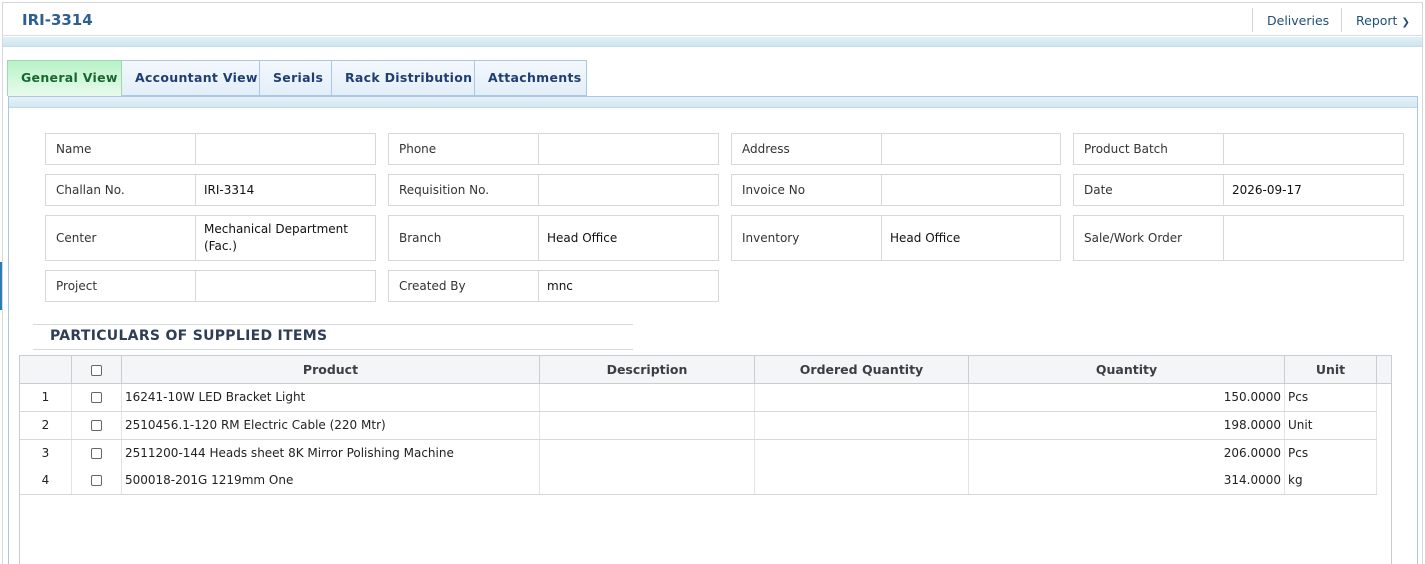 The height and width of the screenshot is (564, 1425). What do you see at coordinates (189, 336) in the screenshot?
I see `items-section-title: PARTICULARS OF SUPPLIED ITEMS` at bounding box center [189, 336].